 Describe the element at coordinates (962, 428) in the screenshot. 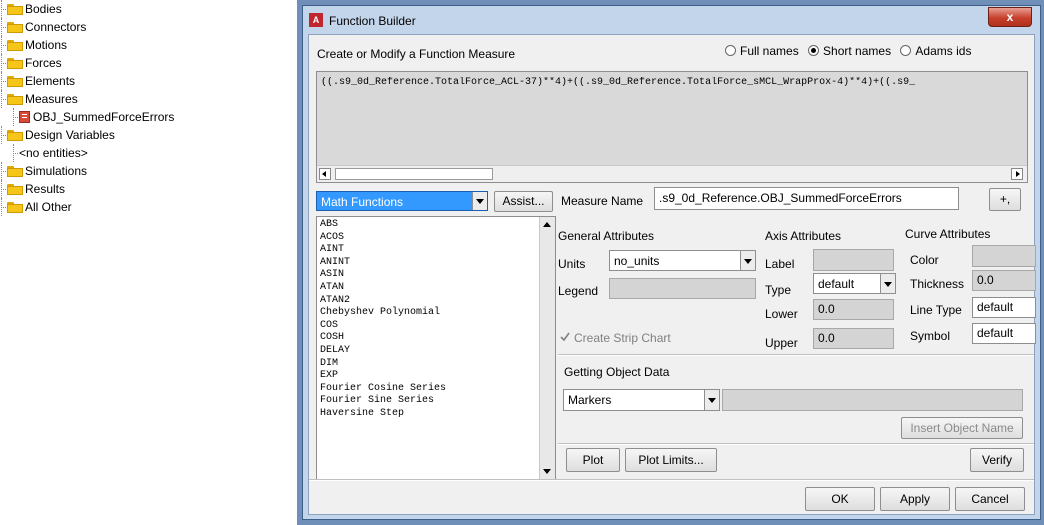

I see `insert-object-name-button: Insert Object Name` at that location.